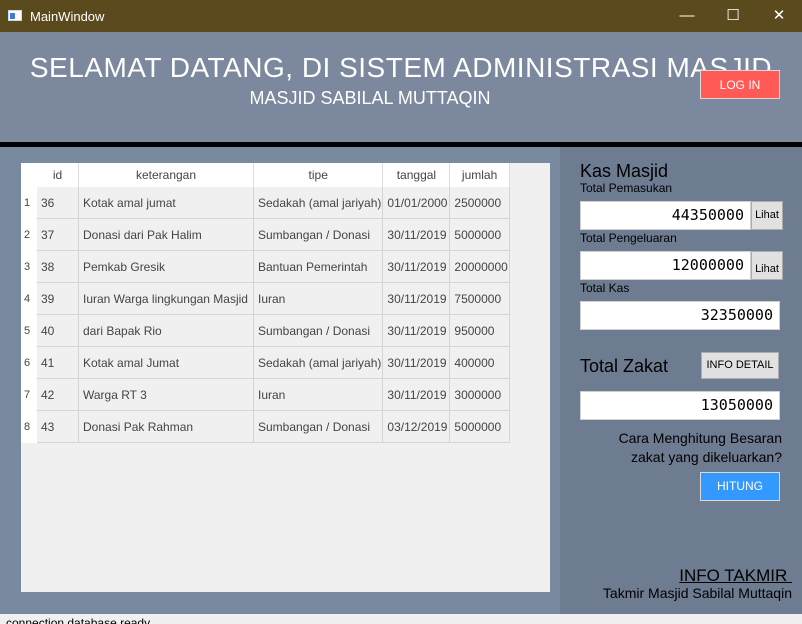 The image size is (802, 624). Describe the element at coordinates (479, 298) in the screenshot. I see `cell-jumlah: 7500000` at that location.